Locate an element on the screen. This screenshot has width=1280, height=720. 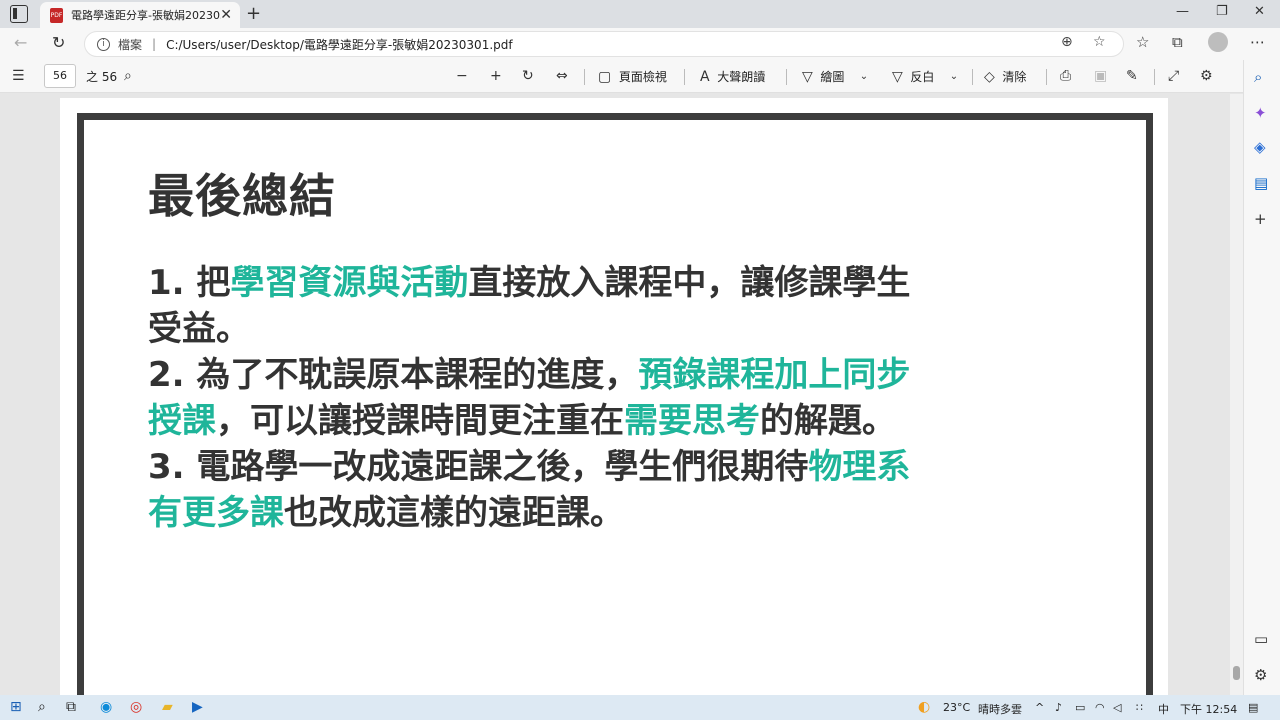
media-player-icon: ▶ is located at coordinates (197, 707).